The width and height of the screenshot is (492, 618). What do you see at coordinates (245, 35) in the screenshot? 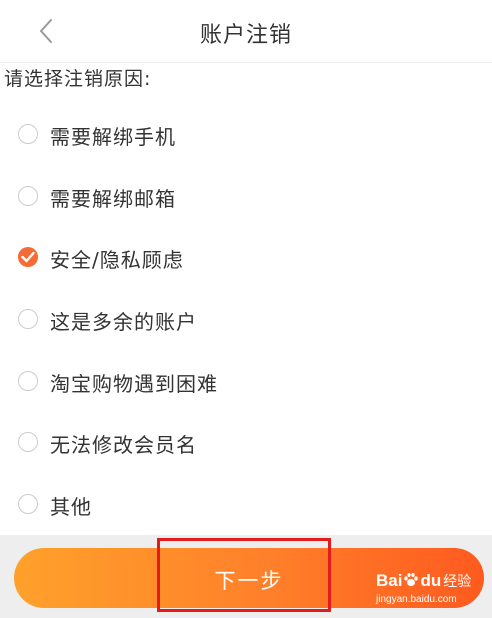
I see `page-title: 账户注销` at bounding box center [245, 35].